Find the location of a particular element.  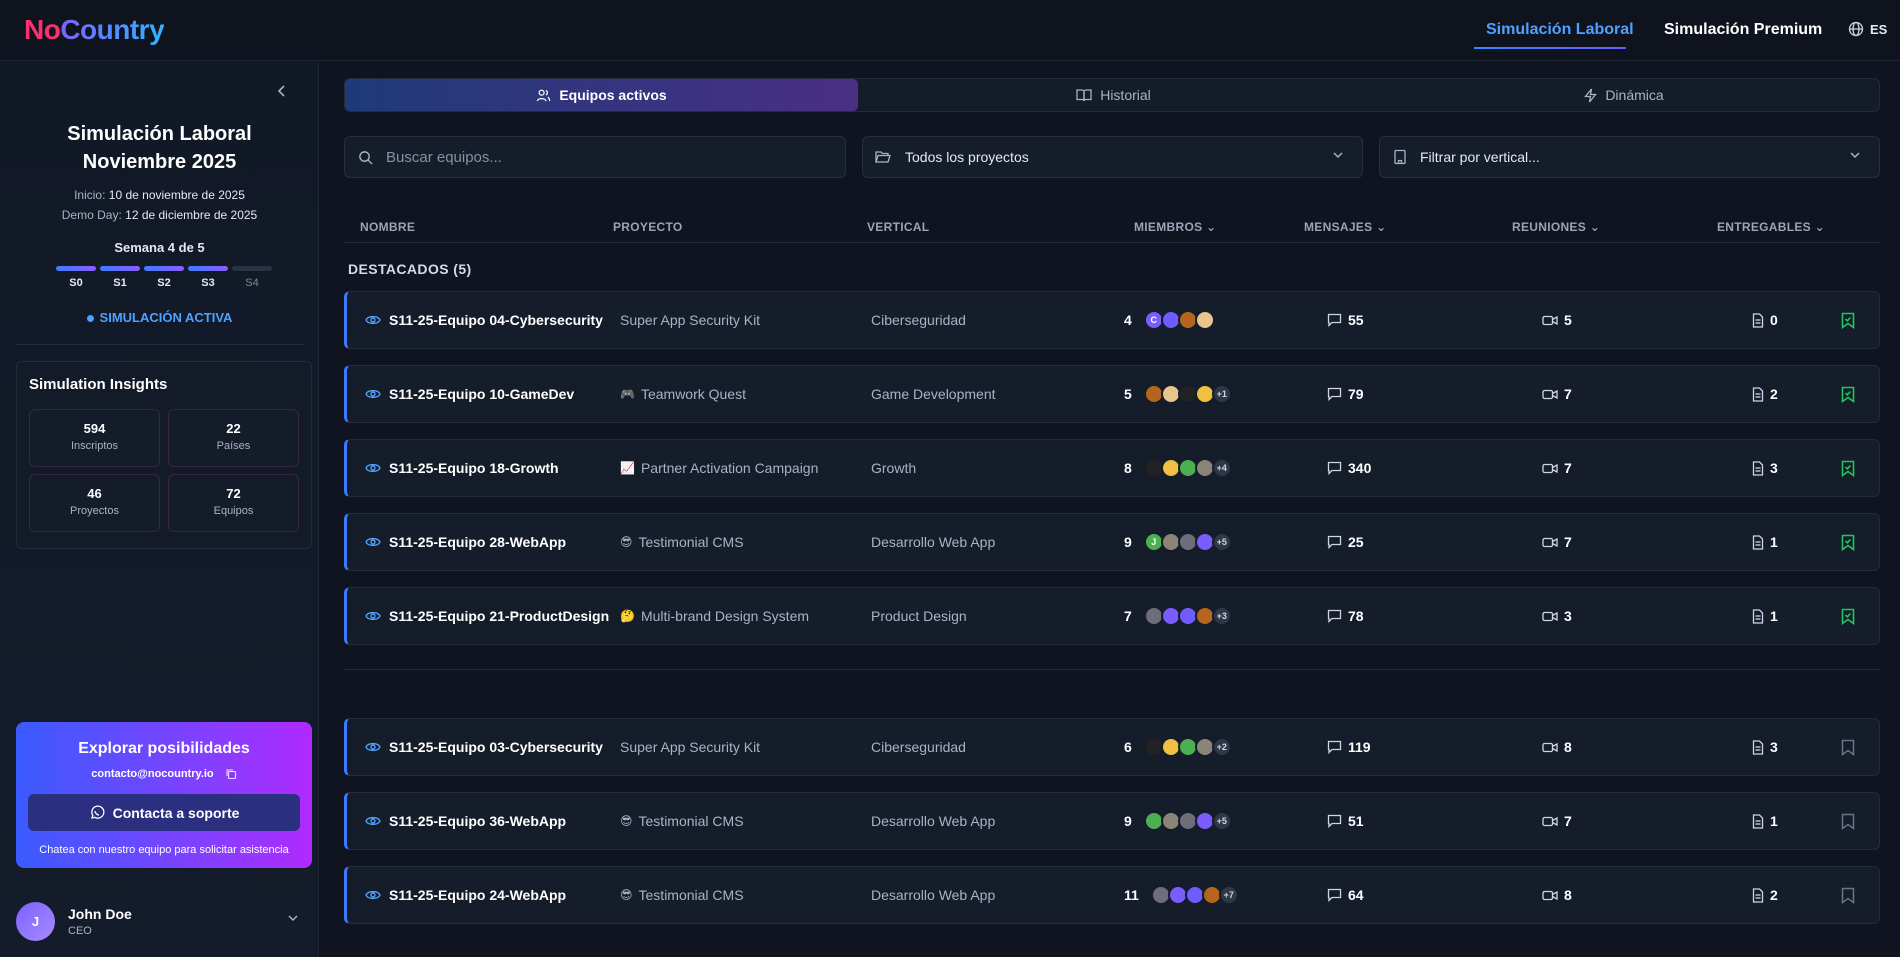

team-name: S11-25-Equipo 21-ProductDesign is located at coordinates (499, 616).